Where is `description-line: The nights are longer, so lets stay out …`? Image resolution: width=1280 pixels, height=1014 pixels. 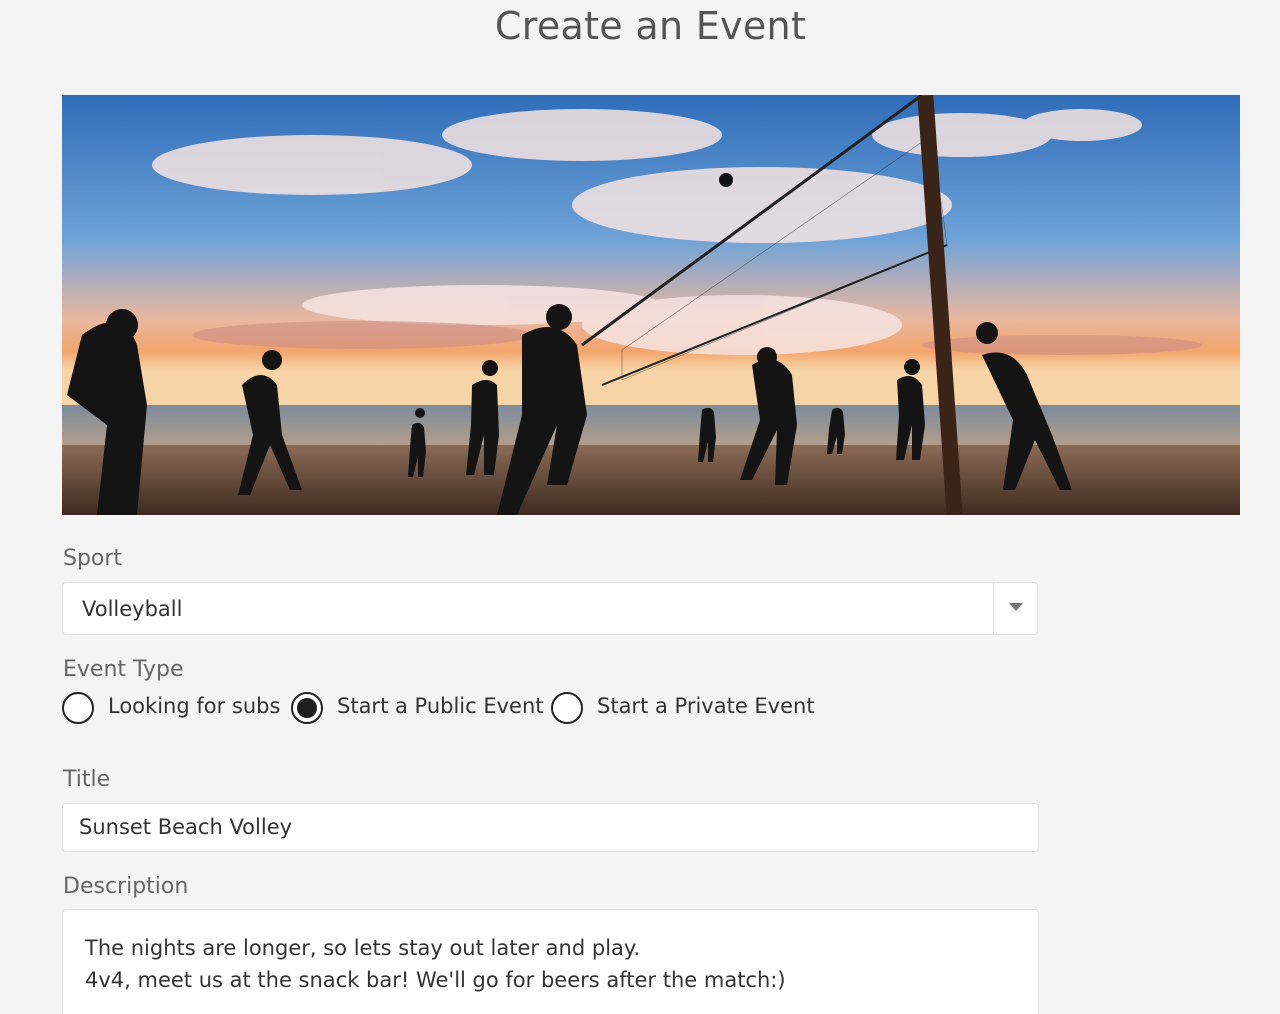
description-line: The nights are longer, so lets stay out … is located at coordinates (363, 948).